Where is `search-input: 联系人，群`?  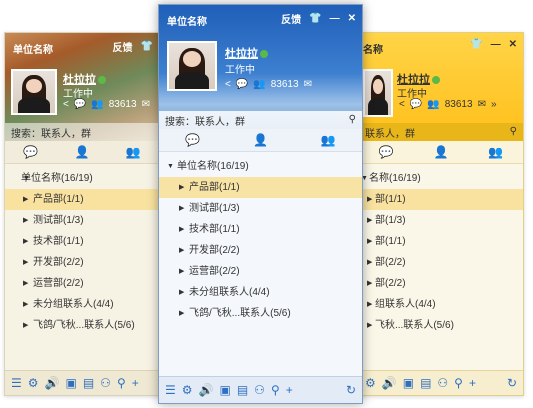
search-input: 联系人，群 is located at coordinates (437, 132).